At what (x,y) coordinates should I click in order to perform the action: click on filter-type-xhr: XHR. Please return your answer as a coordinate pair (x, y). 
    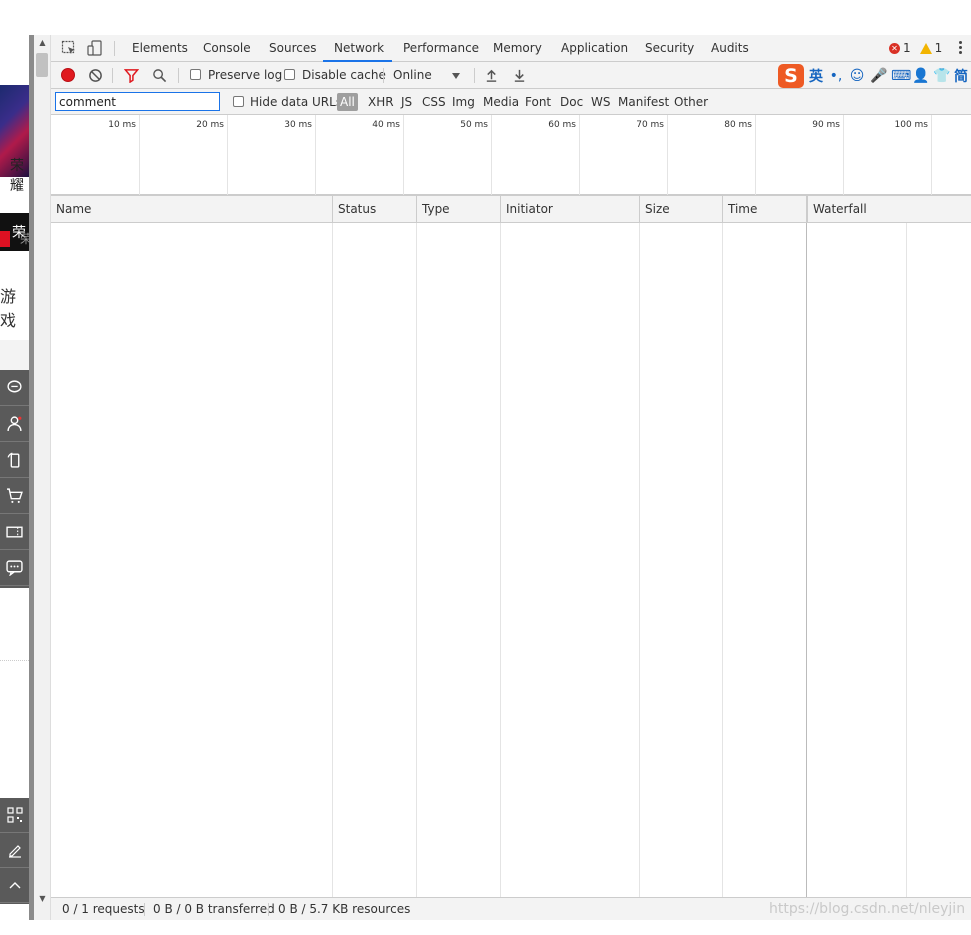
    Looking at the image, I should click on (381, 102).